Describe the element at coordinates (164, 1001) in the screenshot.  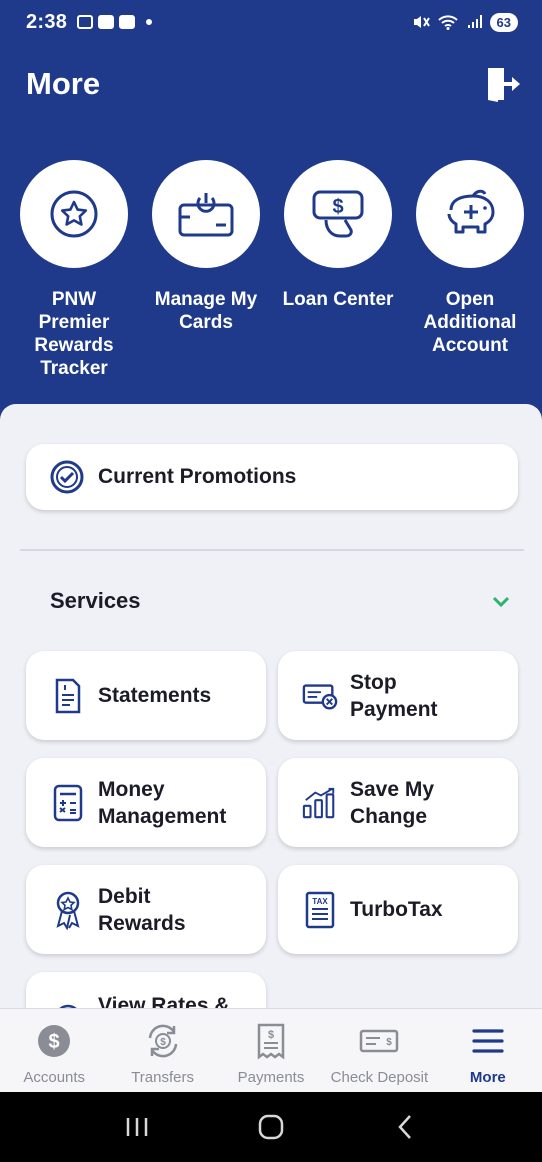
I see `service-label: View Rates &` at that location.